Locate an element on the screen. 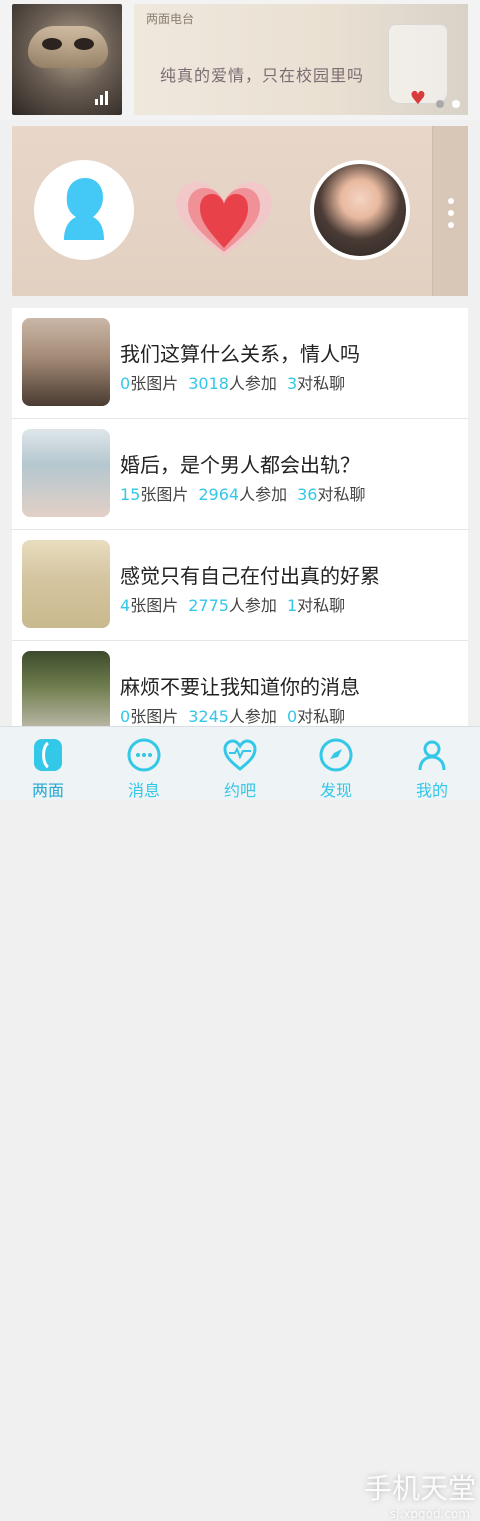 The image size is (480, 1521). topic-meta: 0张图片 3245人参加 0对私聊 is located at coordinates (232, 715).